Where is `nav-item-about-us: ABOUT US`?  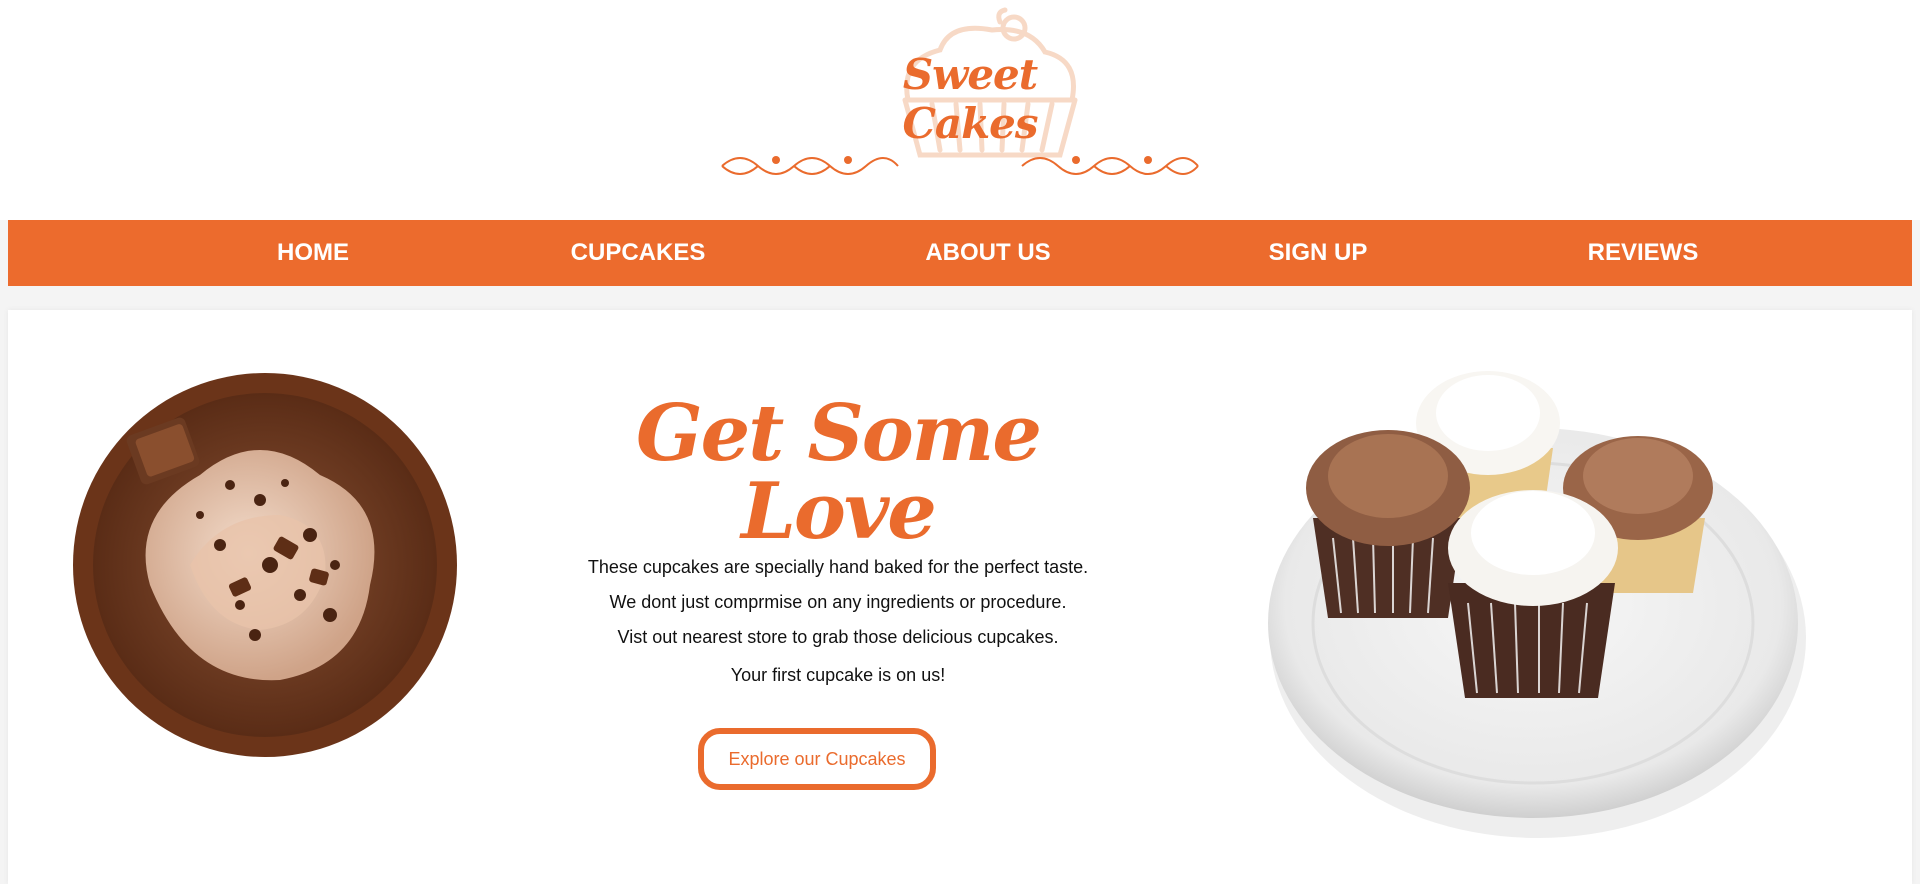
nav-item-about-us: ABOUT US is located at coordinates (988, 253).